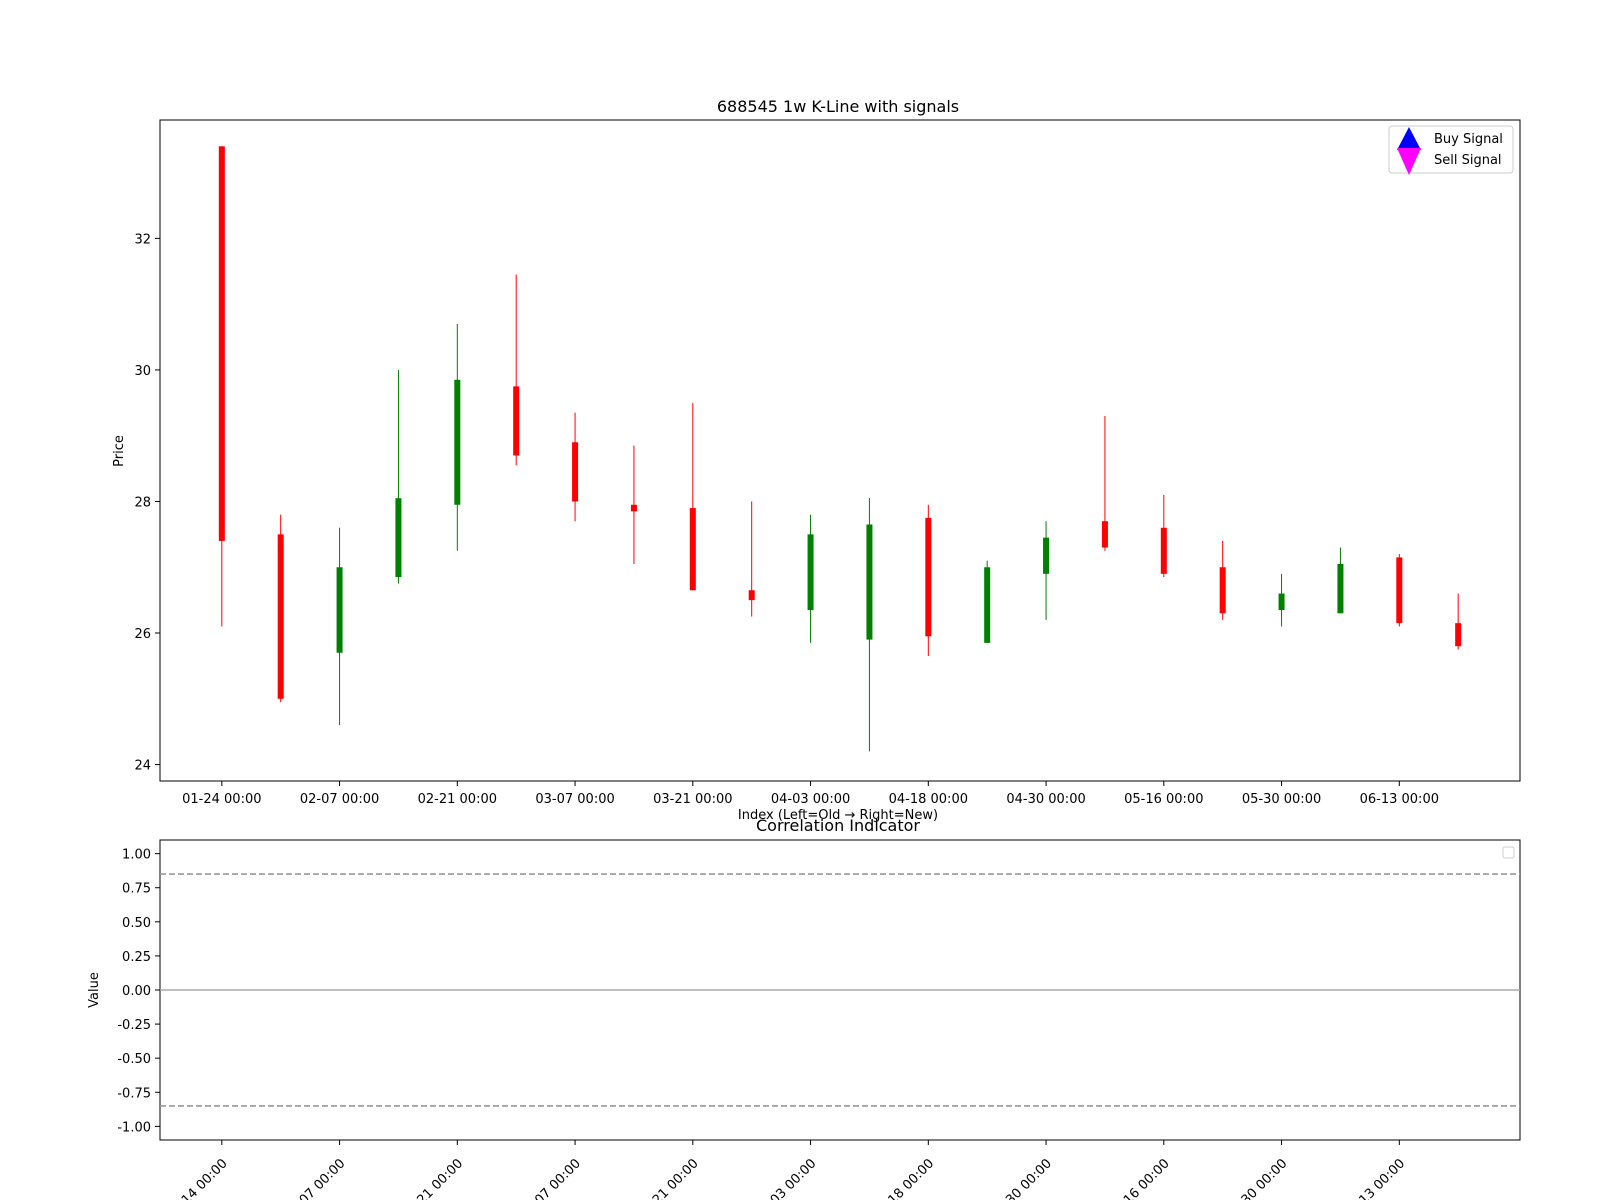 The image size is (1600, 1204). I want to click on x-tick-label: 04-30 00:00, so click(1045, 799).